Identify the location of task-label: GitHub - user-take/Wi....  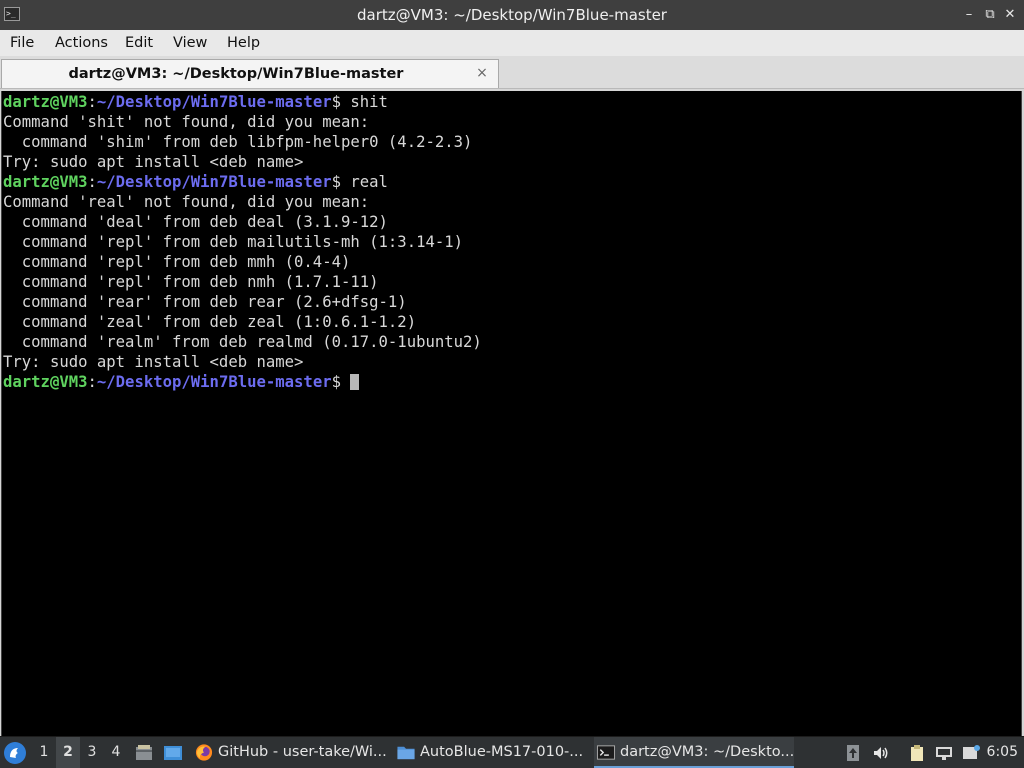
(302, 752).